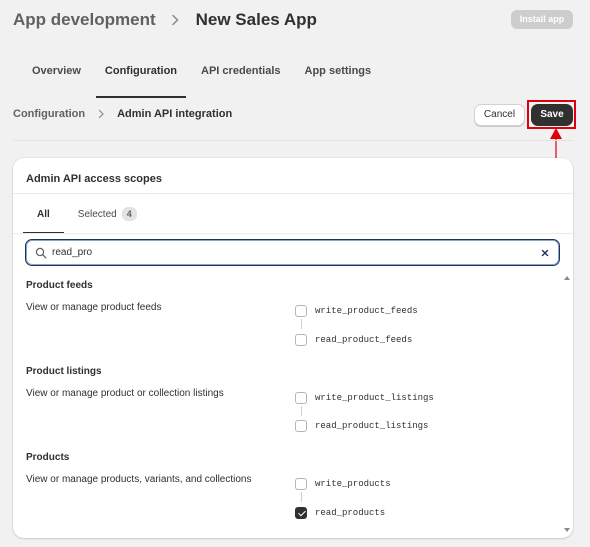  Describe the element at coordinates (141, 79) in the screenshot. I see `tab-configuration: Configuration` at that location.